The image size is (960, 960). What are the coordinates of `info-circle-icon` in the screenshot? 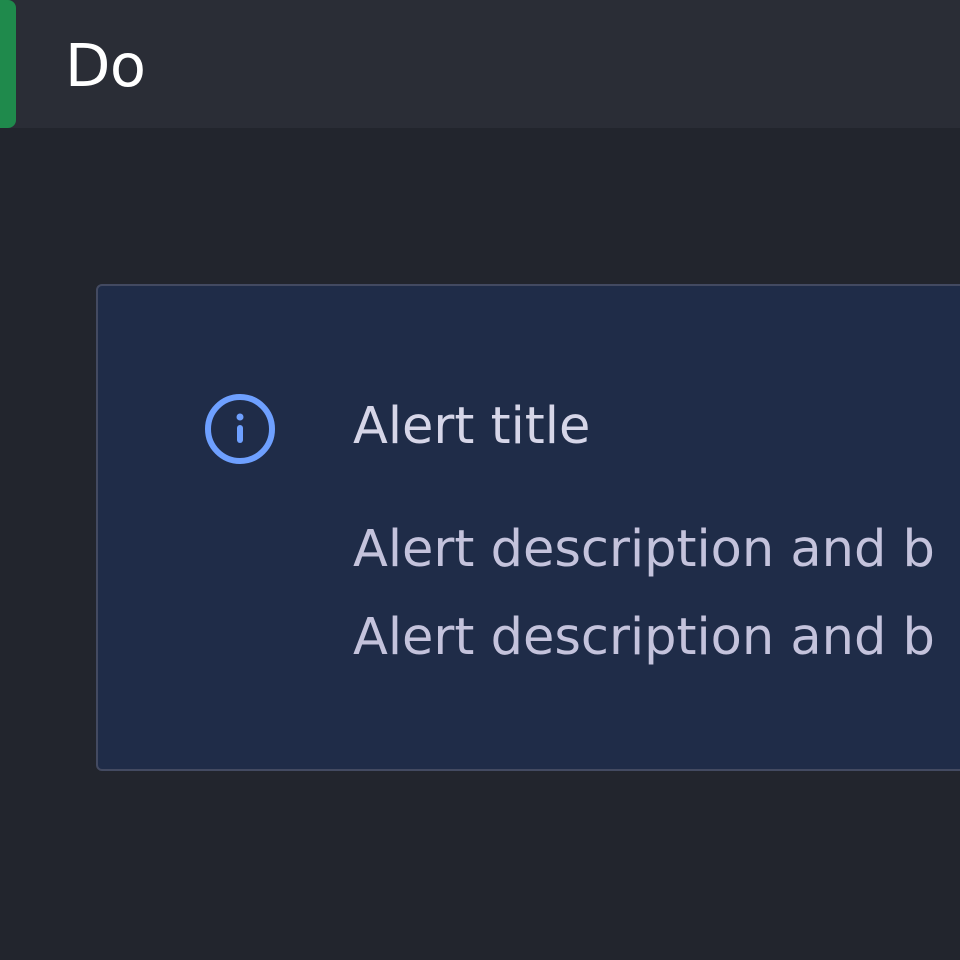 It's located at (240, 429).